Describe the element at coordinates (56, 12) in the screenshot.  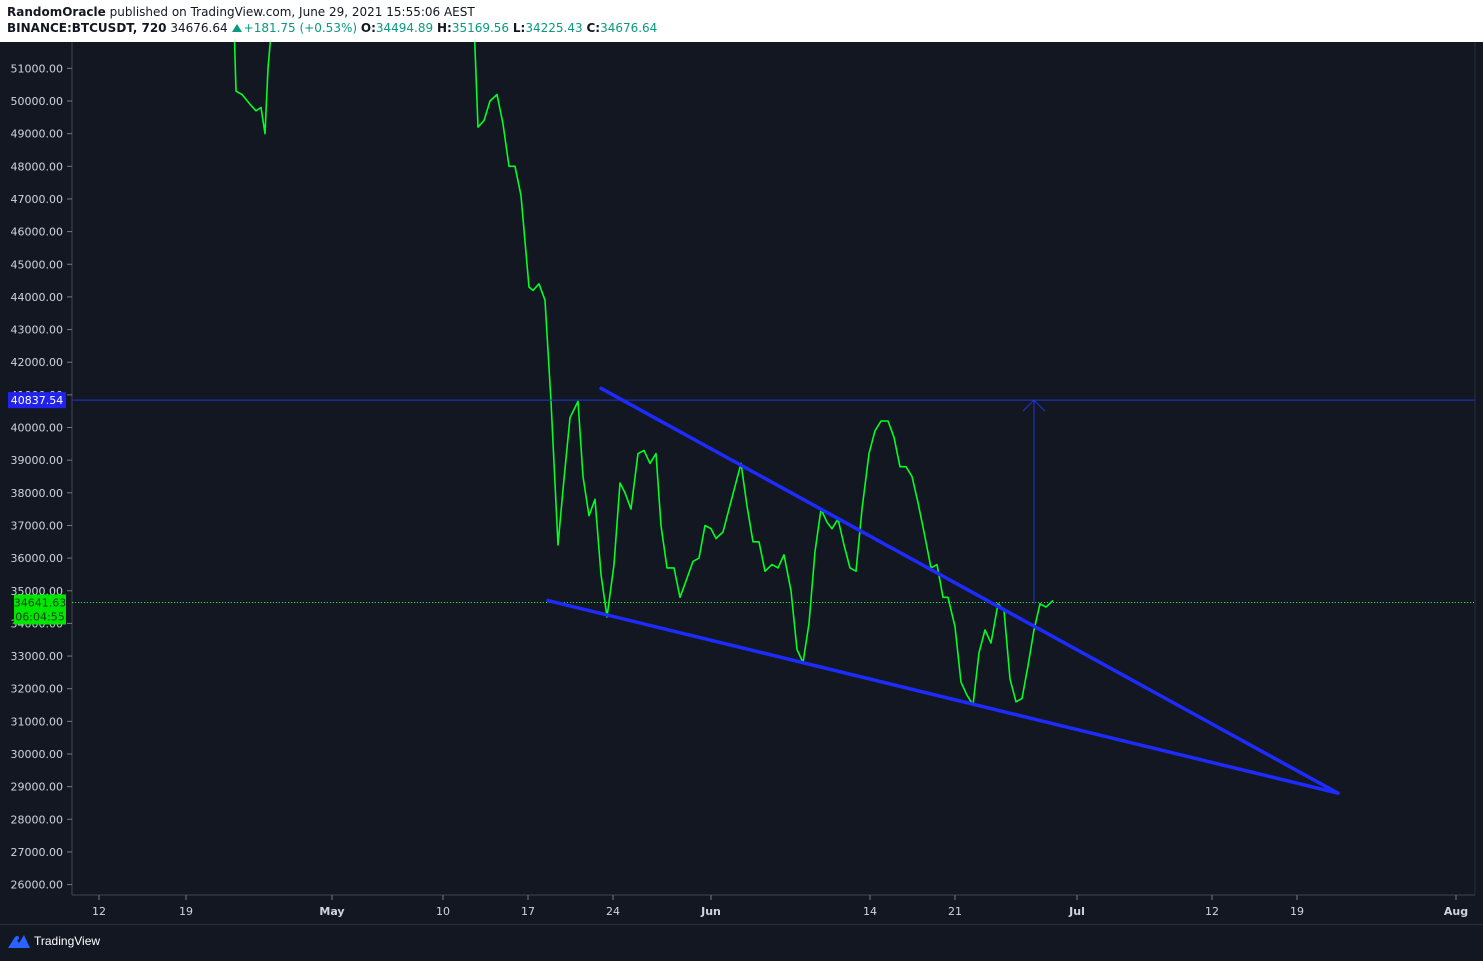
I see `author-name: RandomOracle` at that location.